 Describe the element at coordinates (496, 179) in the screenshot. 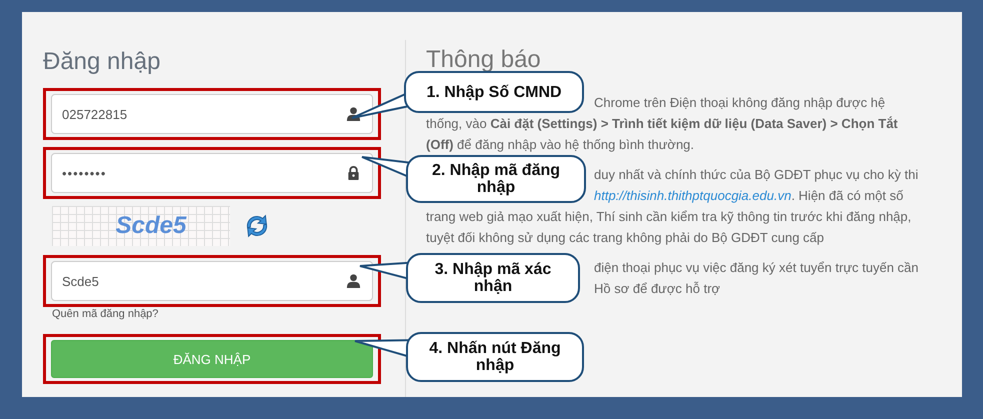

I see `callout-text: 2. Nhập mã đăng nhập` at that location.